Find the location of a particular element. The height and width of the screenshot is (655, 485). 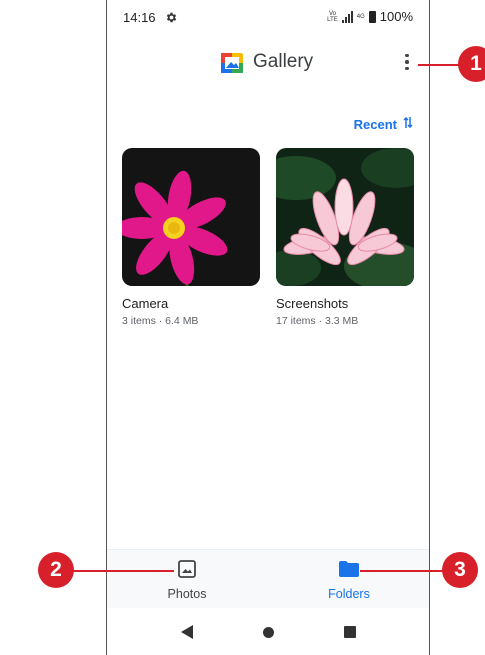

battery-level: 100% is located at coordinates (396, 16).